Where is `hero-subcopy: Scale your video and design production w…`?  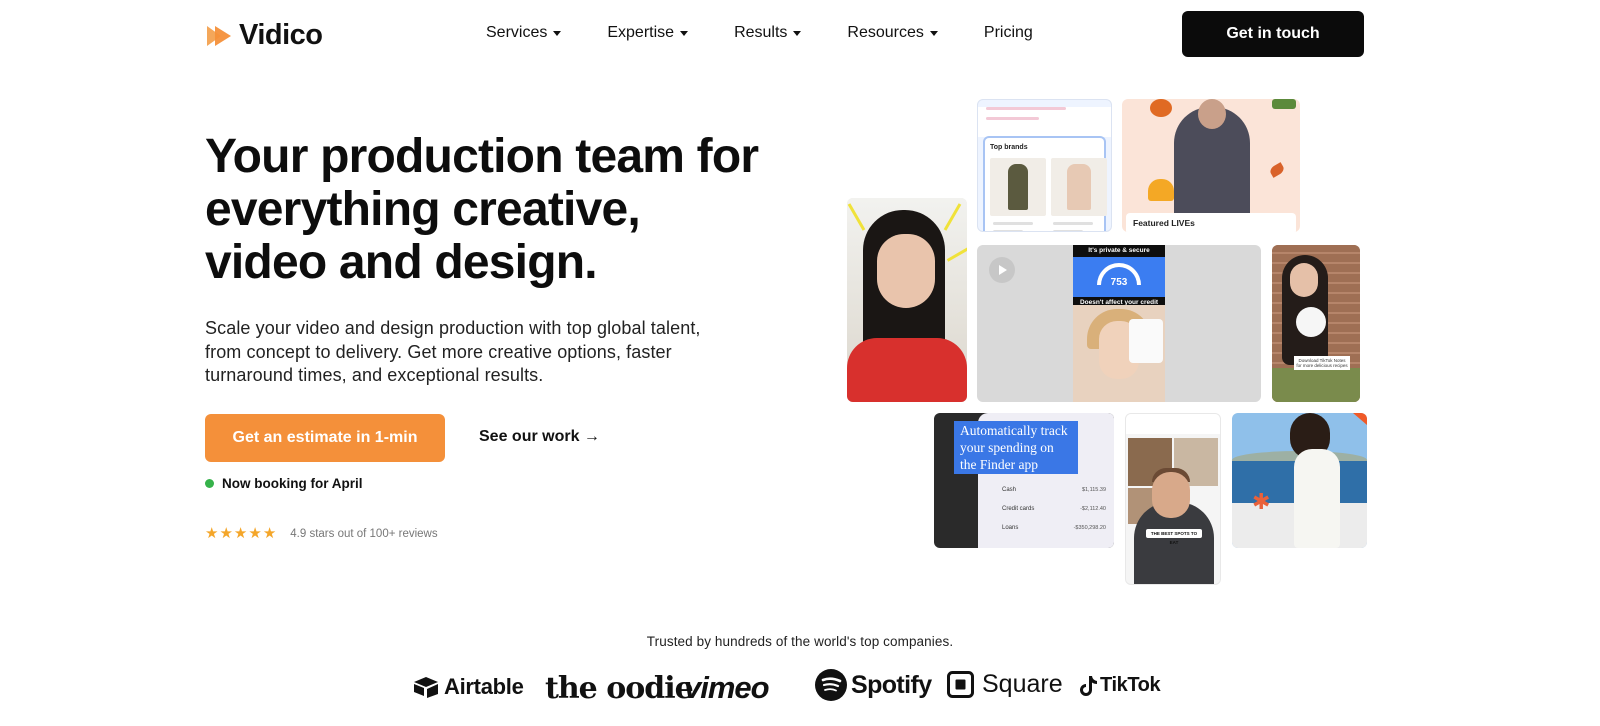 hero-subcopy: Scale your video and design production w… is located at coordinates (453, 351).